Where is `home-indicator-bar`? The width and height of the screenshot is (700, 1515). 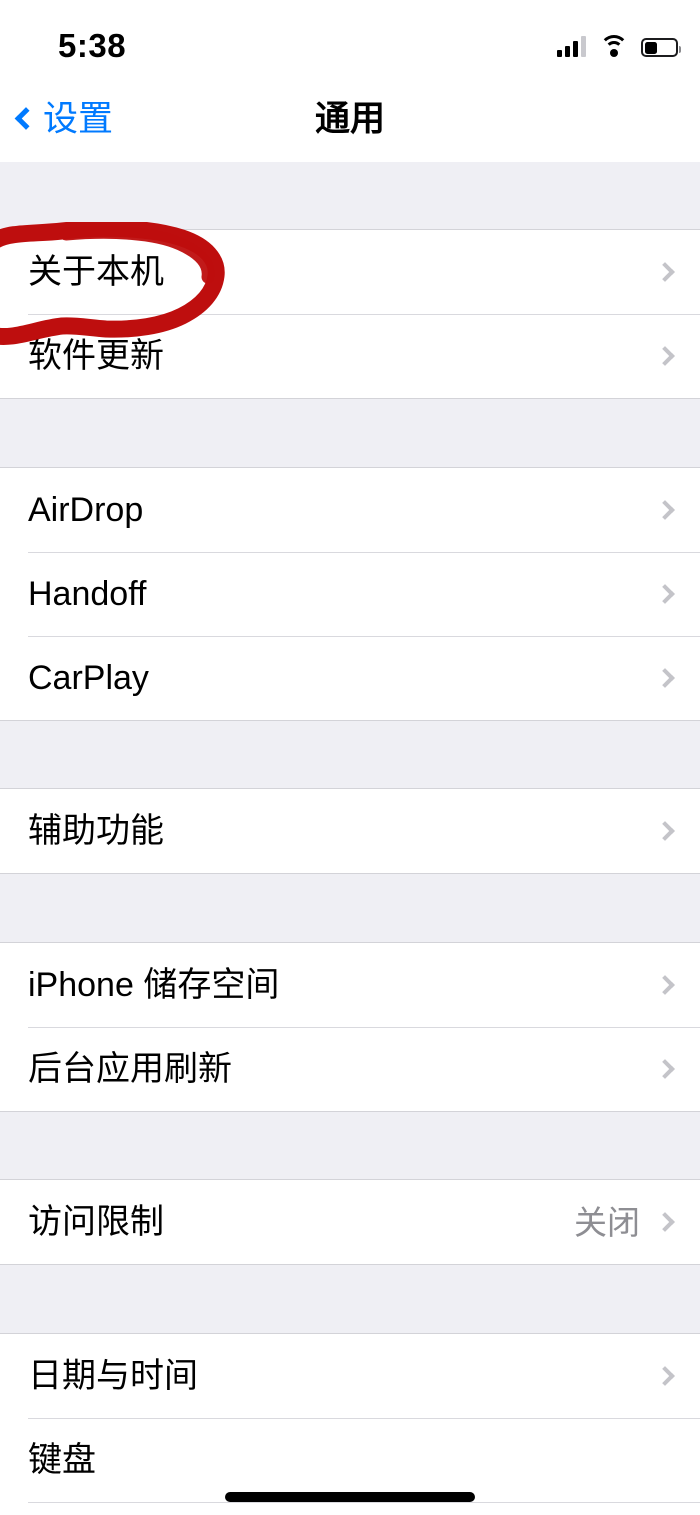 home-indicator-bar is located at coordinates (350, 1497).